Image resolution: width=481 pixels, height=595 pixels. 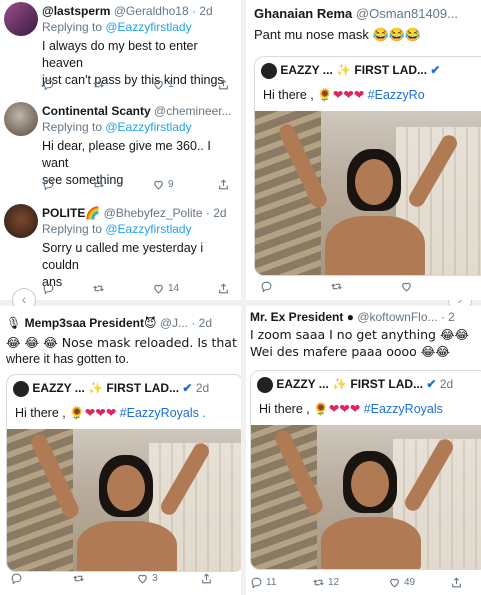 I want to click on tweet-line: I zoom saaa I no get anything 😂😂, so click(x=360, y=334).